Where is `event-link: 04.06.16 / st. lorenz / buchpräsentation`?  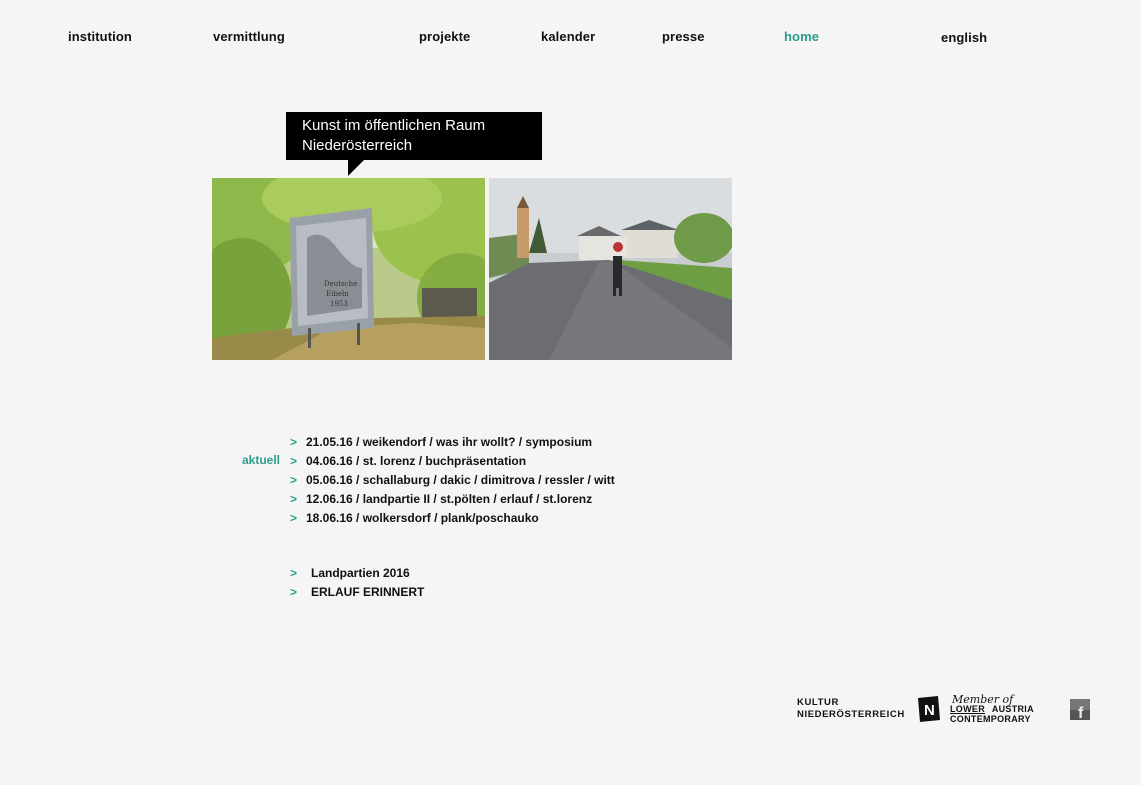 event-link: 04.06.16 / st. lorenz / buchpräsentation is located at coordinates (416, 461).